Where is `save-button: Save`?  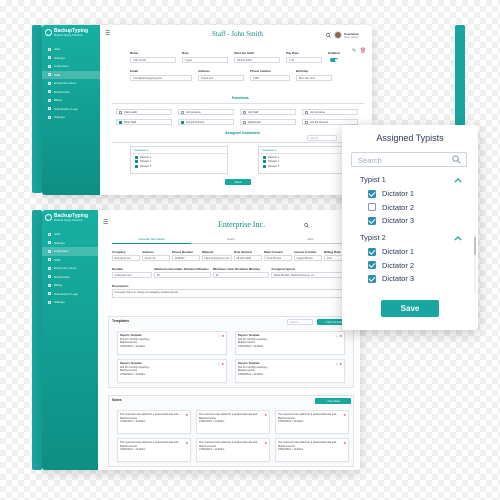 save-button: Save is located at coordinates (410, 308).